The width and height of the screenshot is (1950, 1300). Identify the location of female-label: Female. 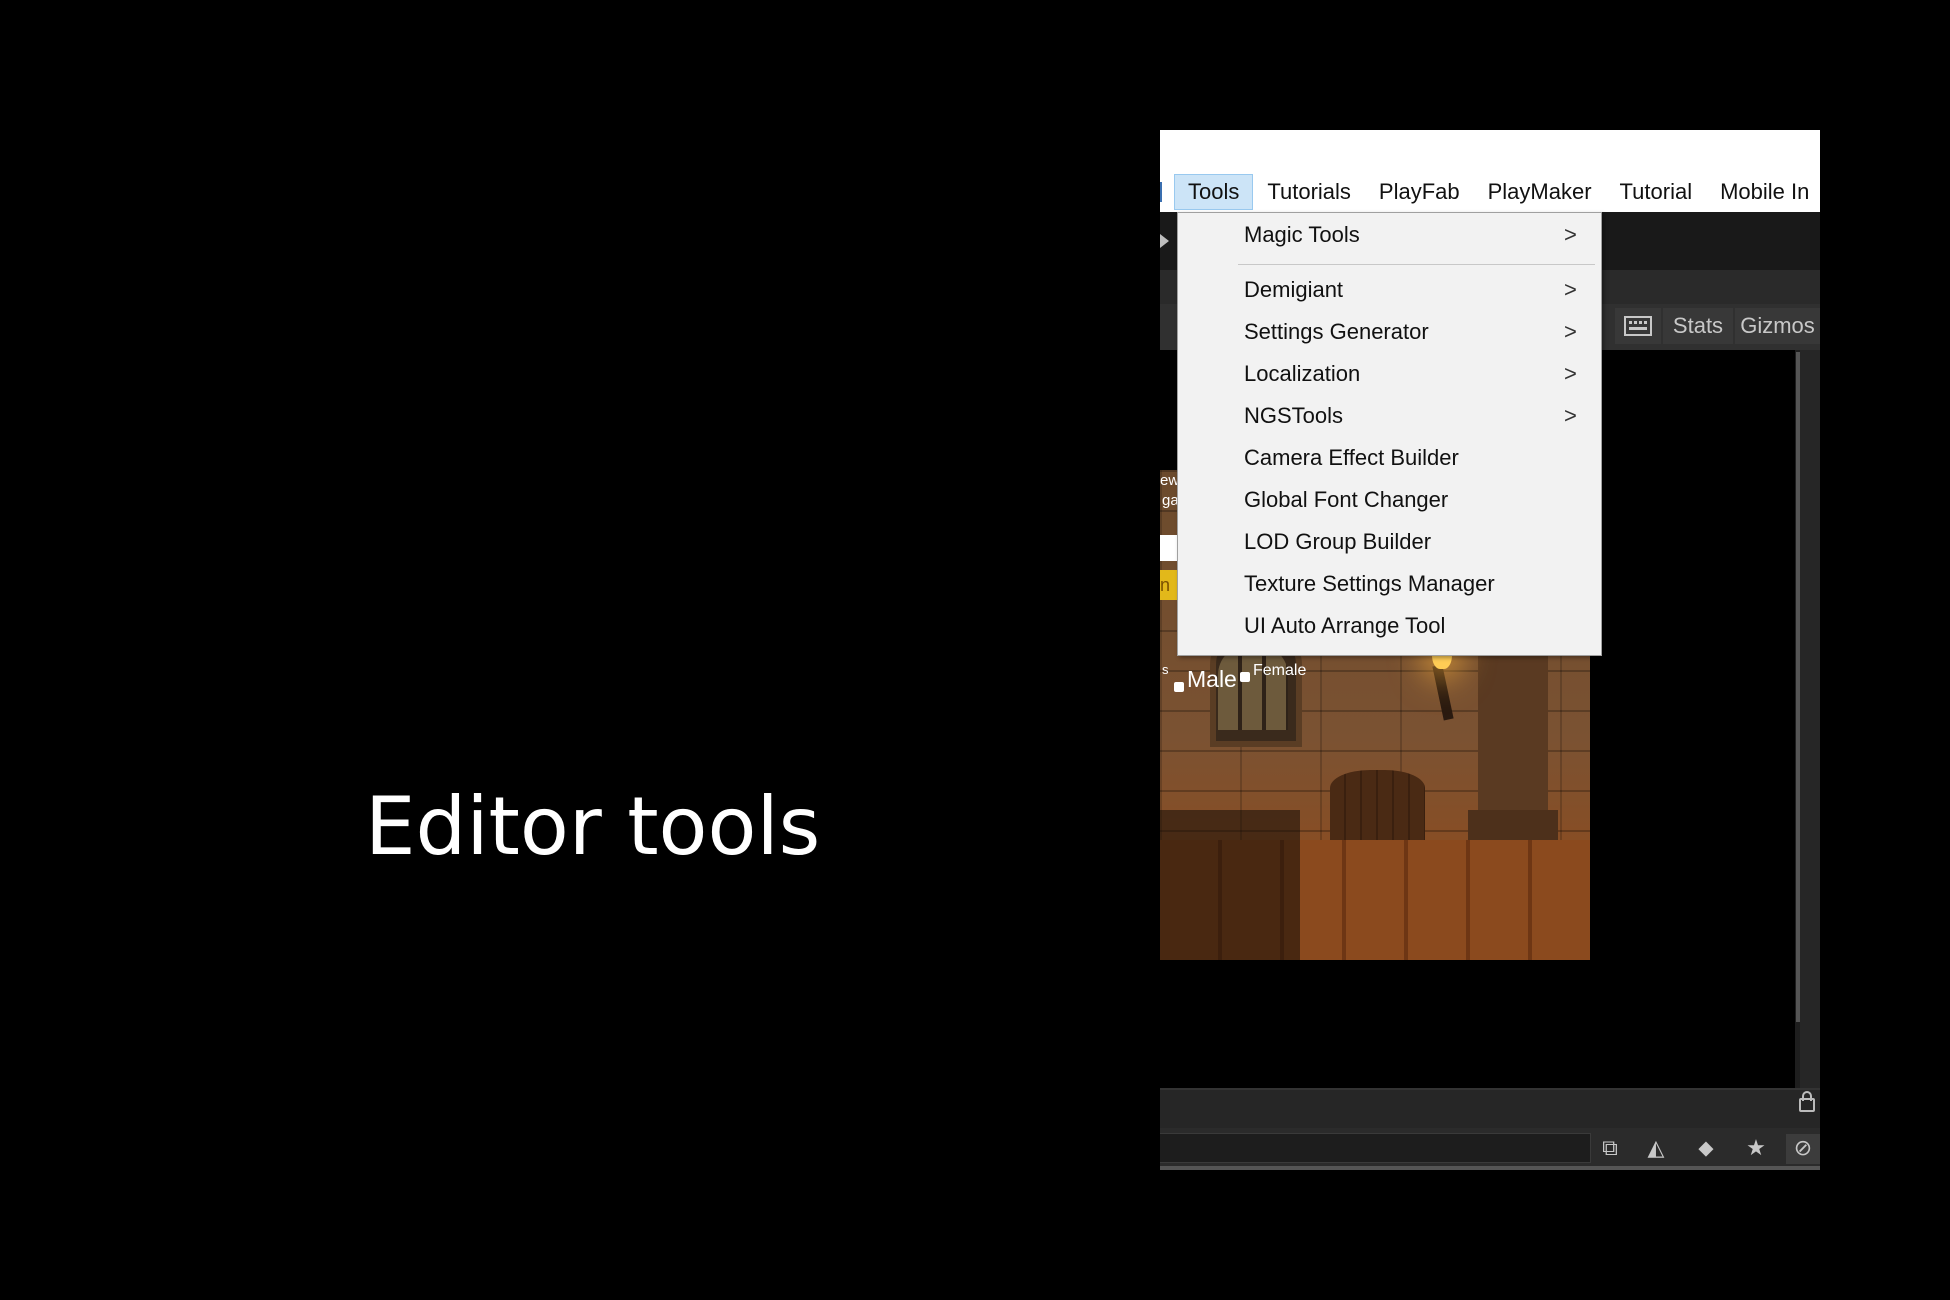
(1280, 670).